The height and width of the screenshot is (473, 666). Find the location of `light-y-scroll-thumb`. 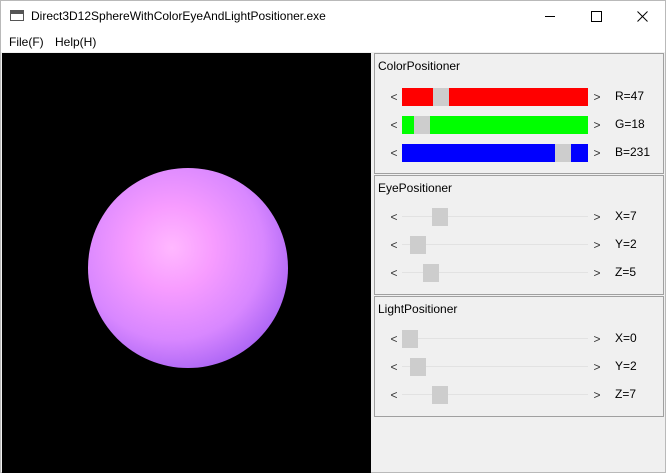

light-y-scroll-thumb is located at coordinates (418, 367).